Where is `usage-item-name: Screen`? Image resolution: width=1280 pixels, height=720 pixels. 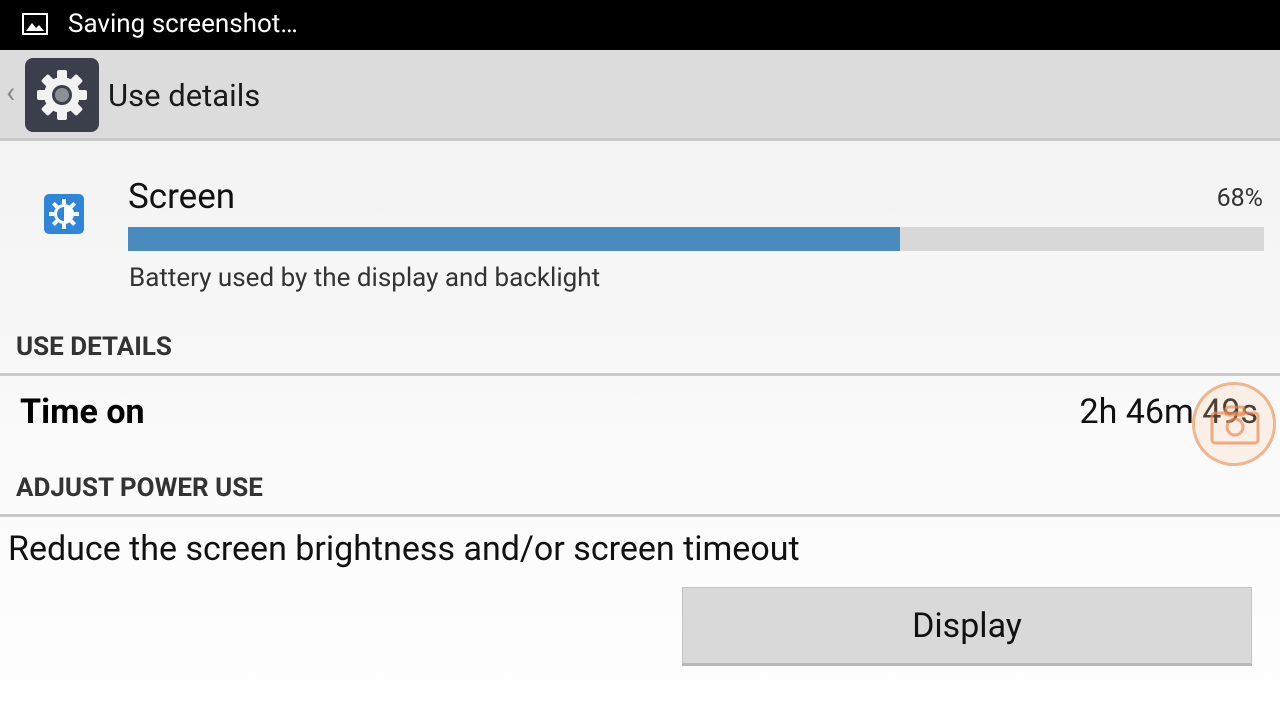
usage-item-name: Screen is located at coordinates (182, 196).